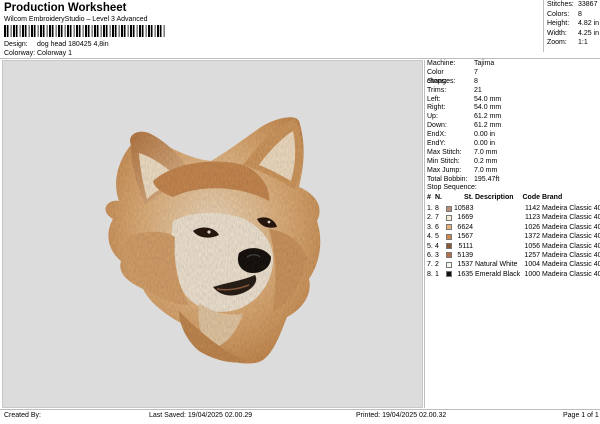  Describe the element at coordinates (437, 265) in the screenshot. I see `stop-needle: 2` at that location.